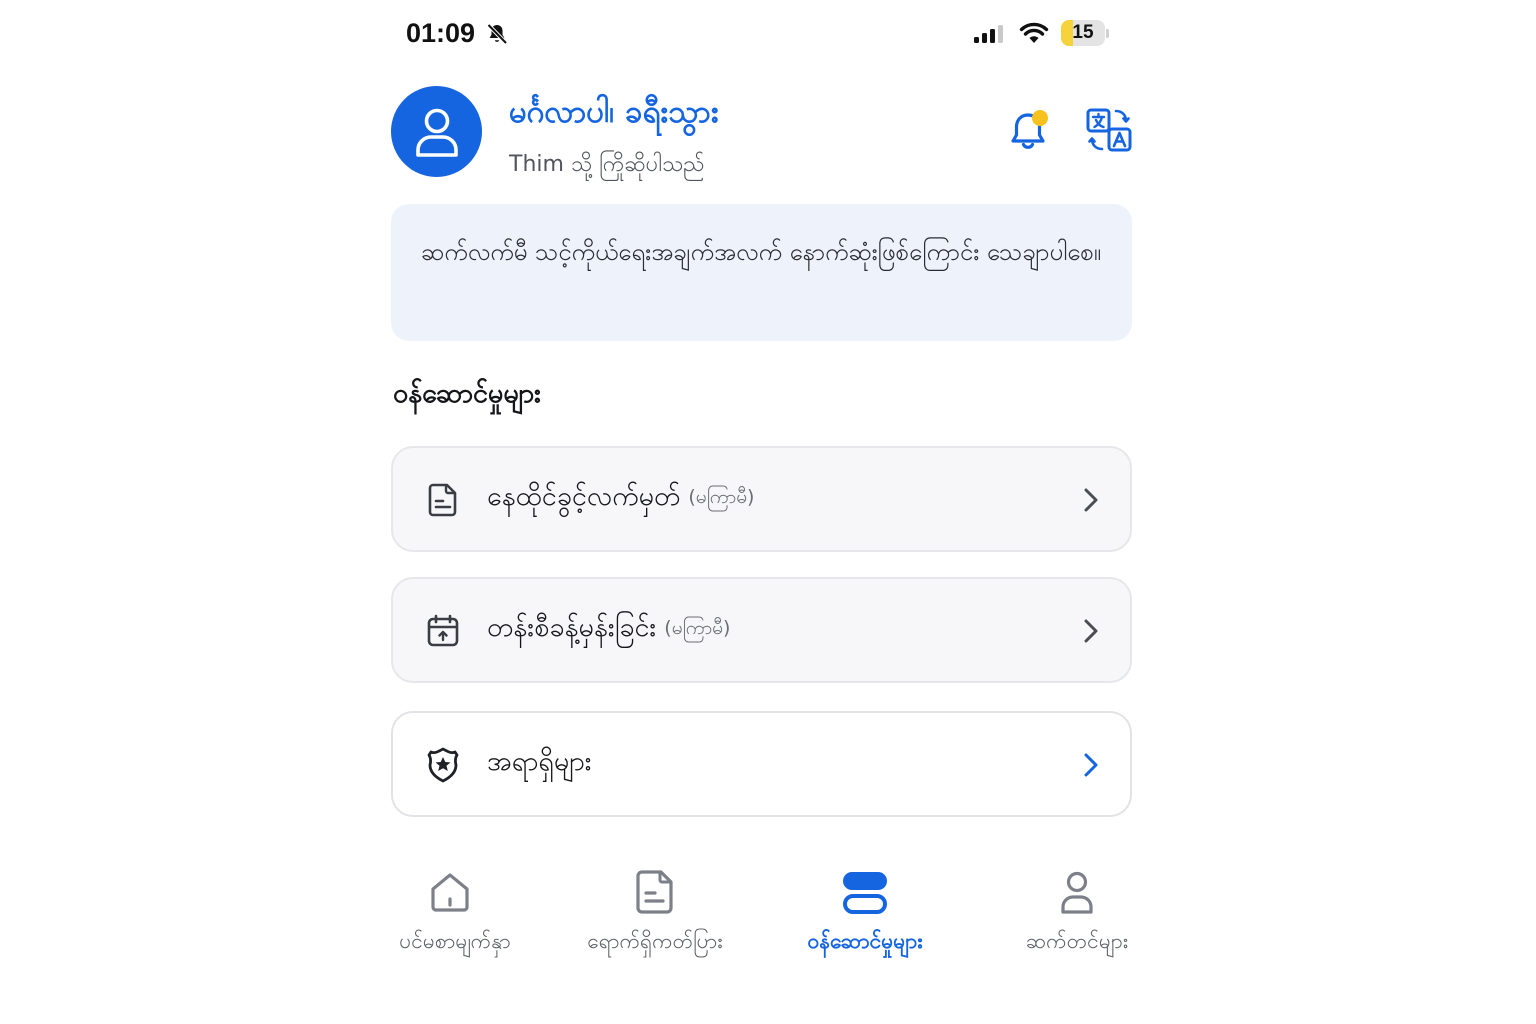  Describe the element at coordinates (761, 764) in the screenshot. I see `service-card-officers: အရာရှိများ` at that location.